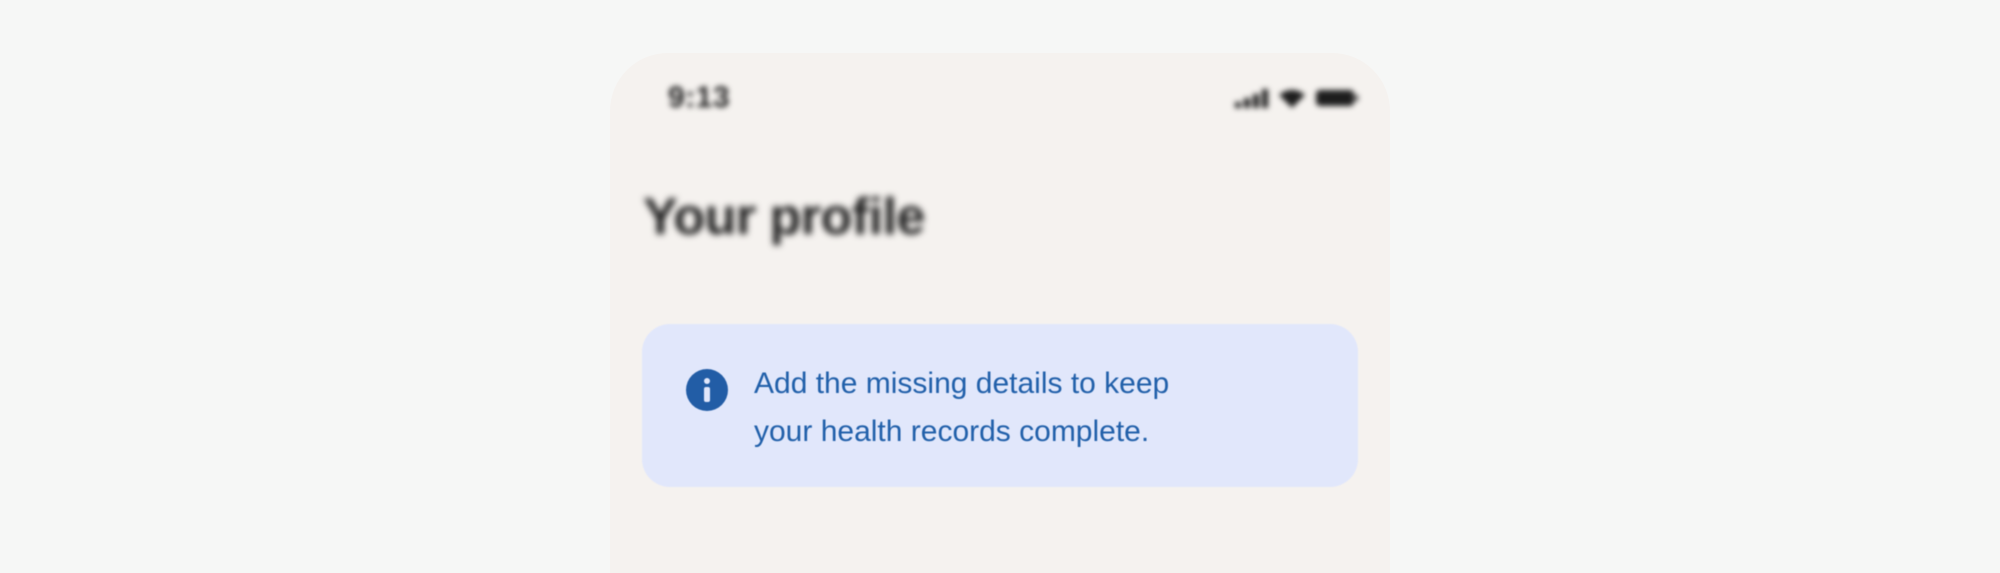 The height and width of the screenshot is (573, 2000). I want to click on status-bar: 9:13, so click(1000, 98).